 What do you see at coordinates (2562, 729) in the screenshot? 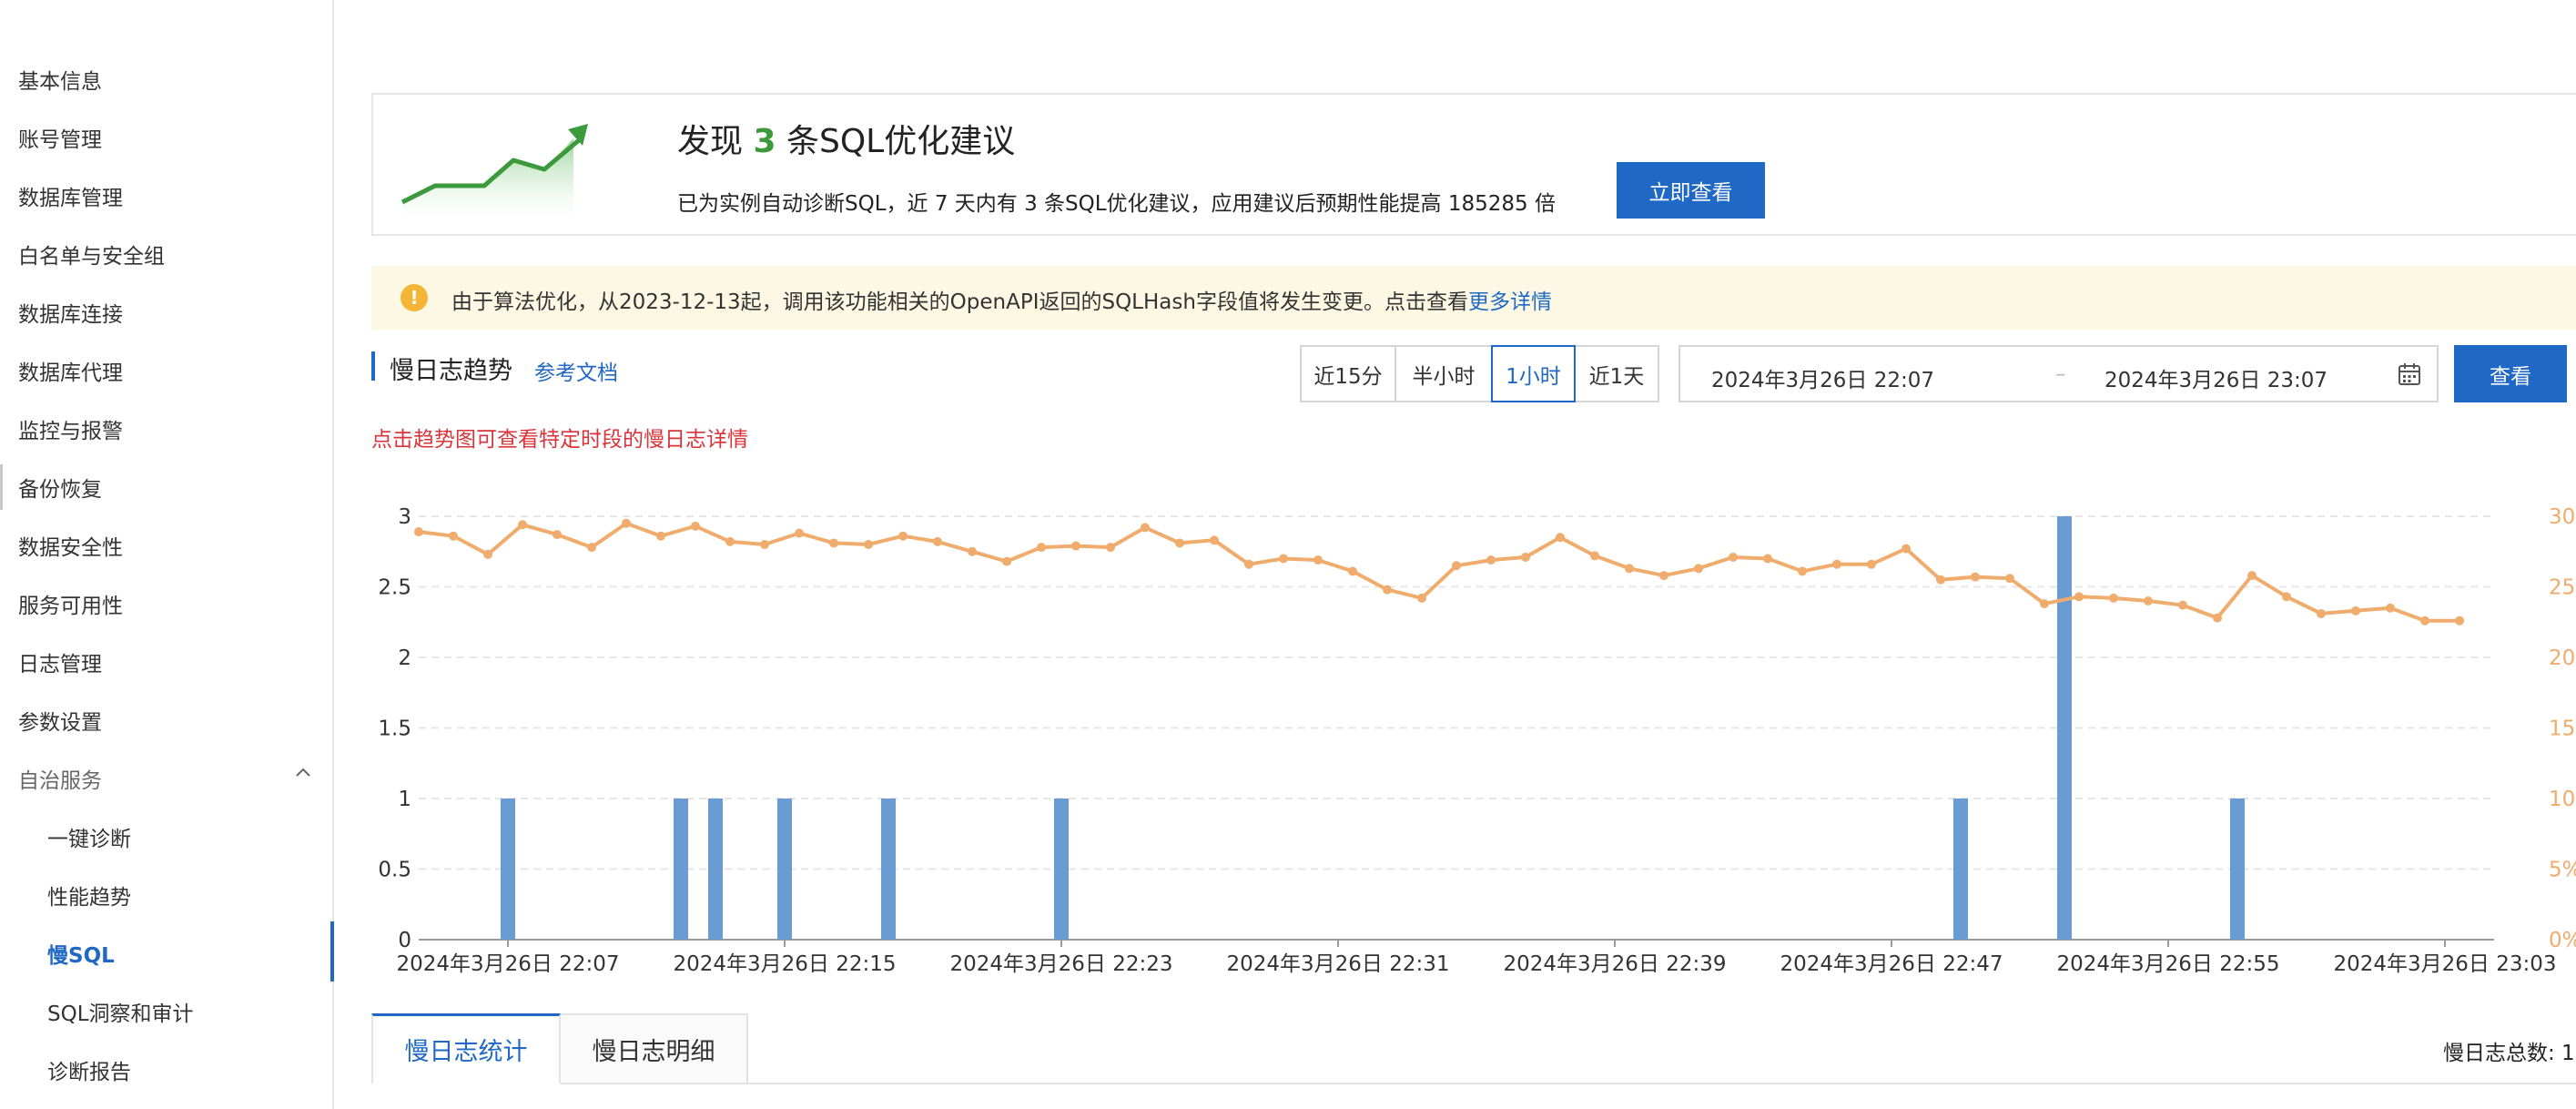
I see `y-right-tick-label: 15%` at bounding box center [2562, 729].